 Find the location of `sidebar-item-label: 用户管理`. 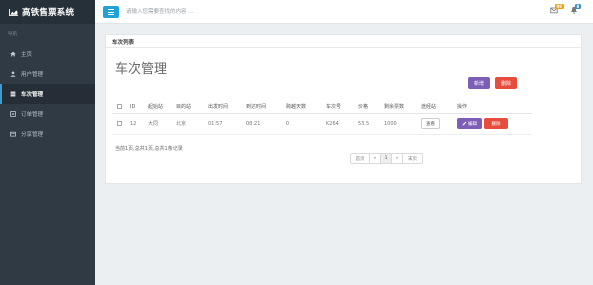

sidebar-item-label: 用户管理 is located at coordinates (32, 75).